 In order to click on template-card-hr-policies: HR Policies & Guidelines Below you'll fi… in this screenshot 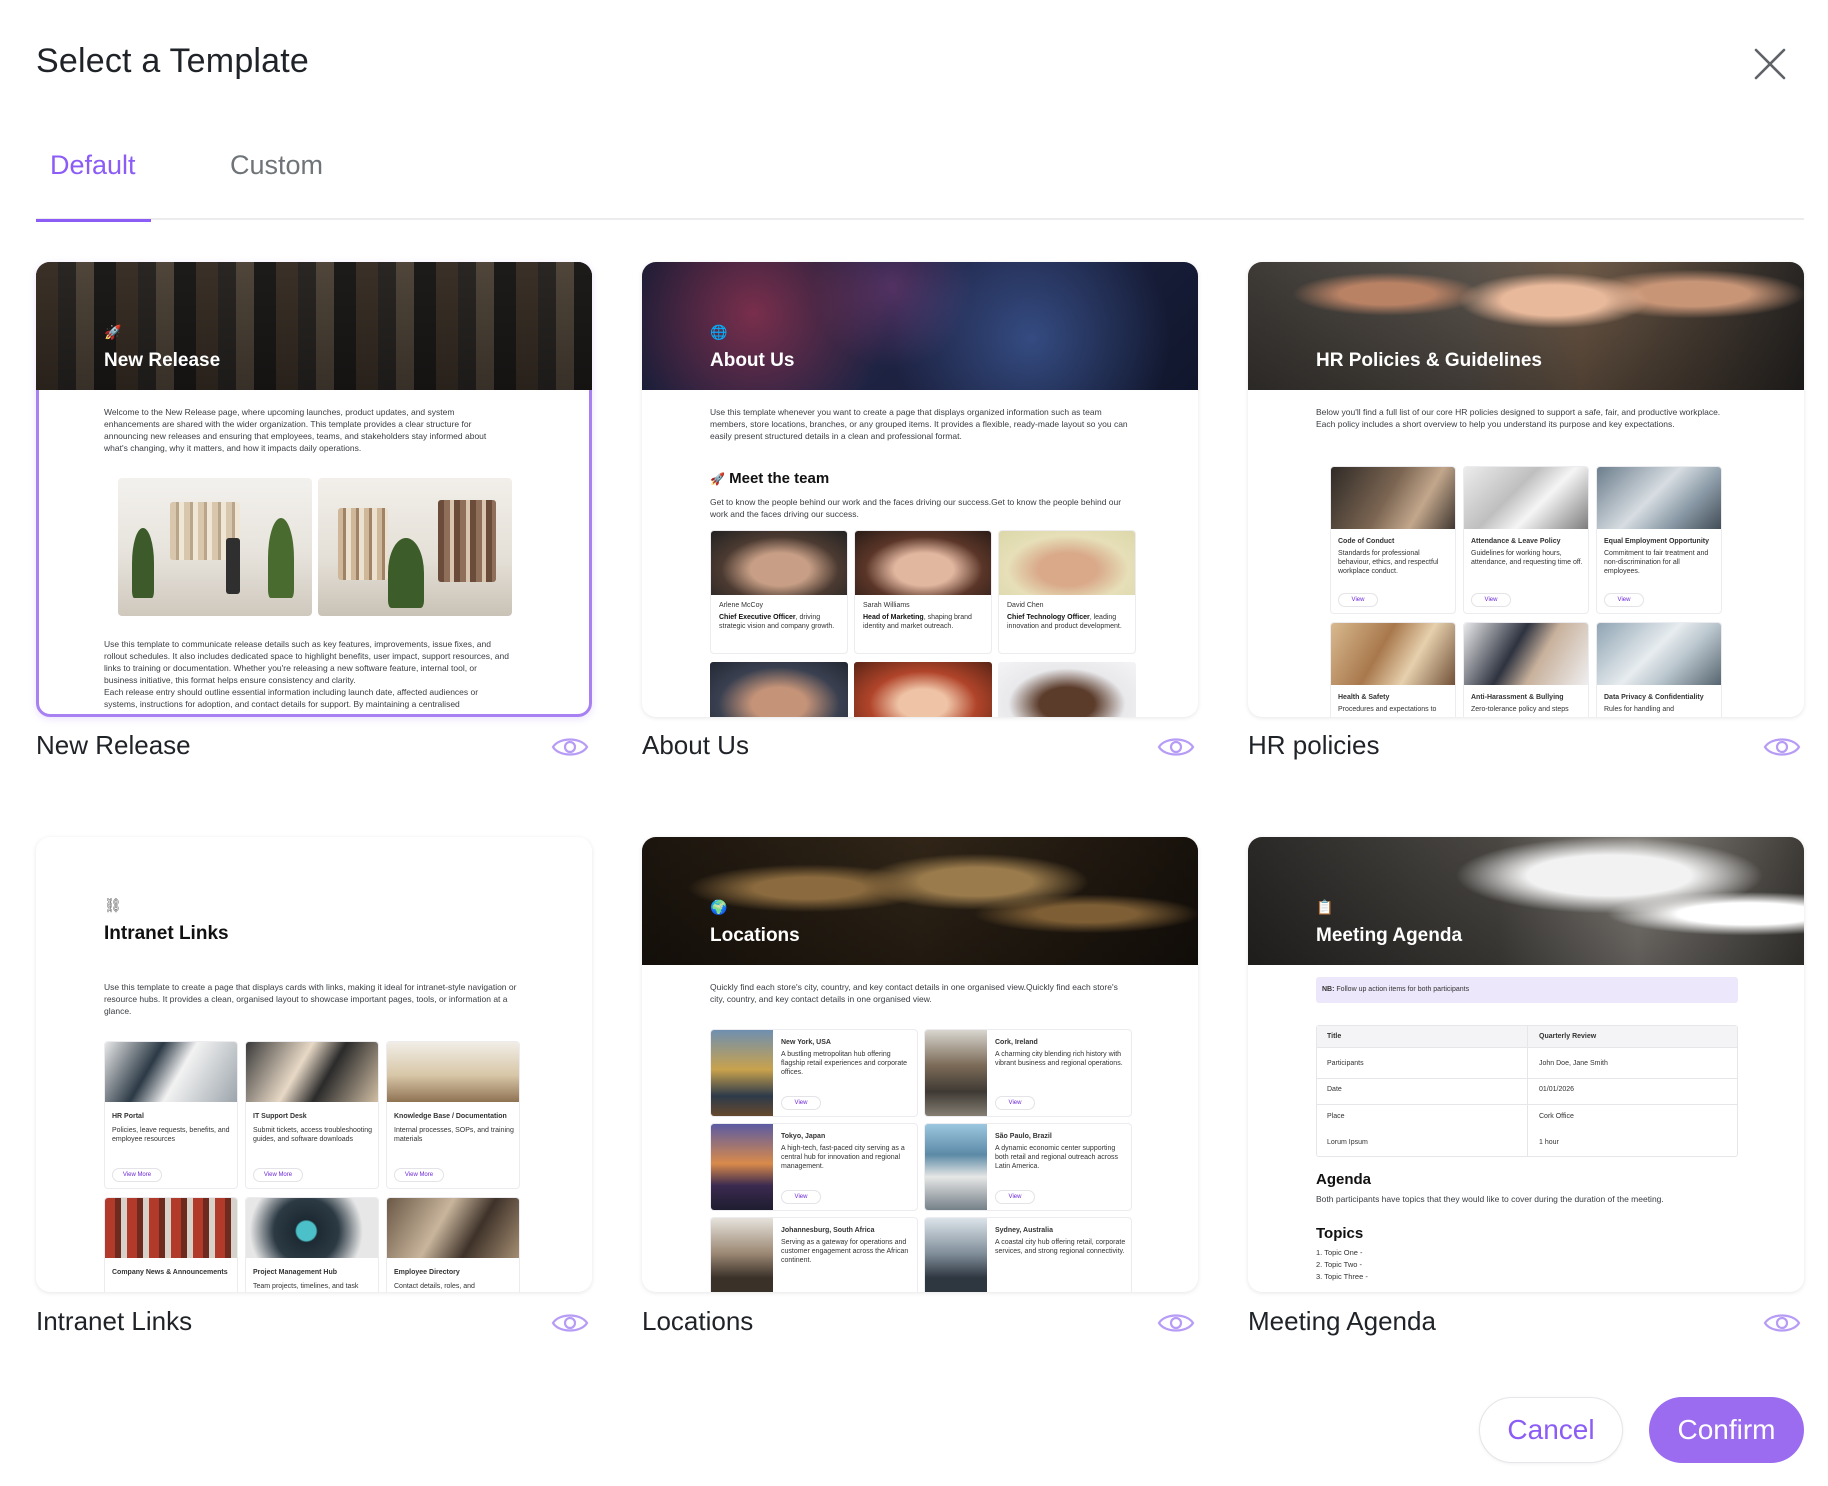, I will do `click(1526, 489)`.